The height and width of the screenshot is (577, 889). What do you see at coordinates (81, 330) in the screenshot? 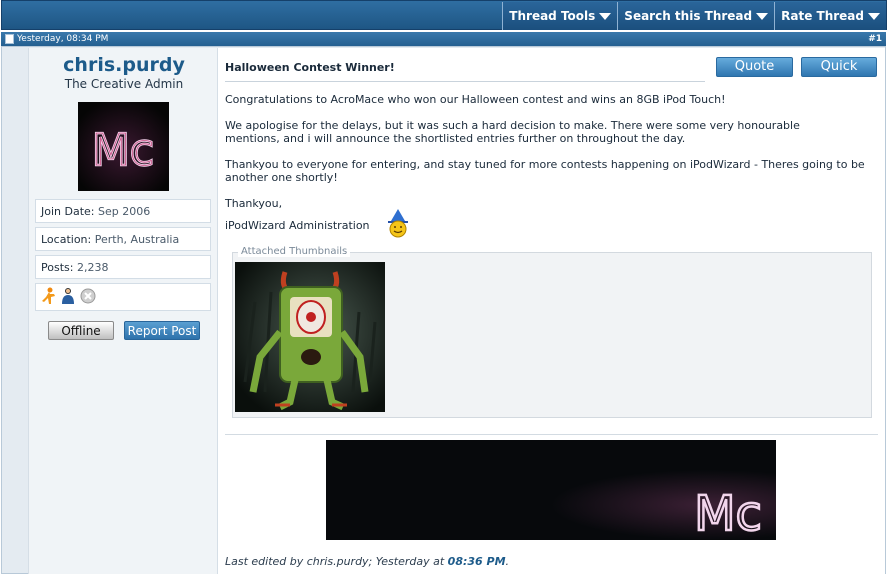
I see `offline-status-button: Offline` at bounding box center [81, 330].